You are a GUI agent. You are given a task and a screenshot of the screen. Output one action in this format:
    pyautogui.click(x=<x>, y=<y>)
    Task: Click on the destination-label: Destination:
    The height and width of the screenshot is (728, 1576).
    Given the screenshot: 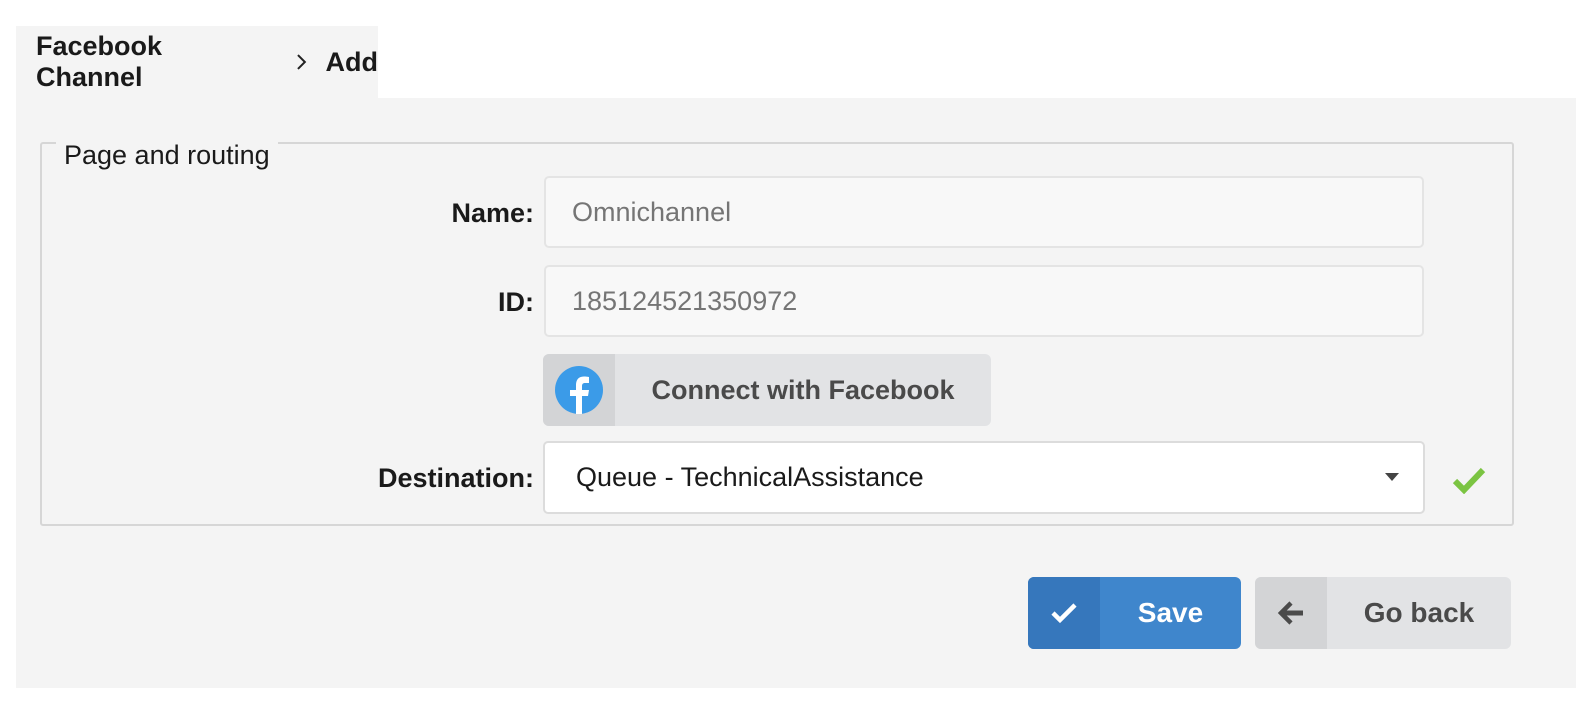 What is the action you would take?
    pyautogui.click(x=455, y=478)
    